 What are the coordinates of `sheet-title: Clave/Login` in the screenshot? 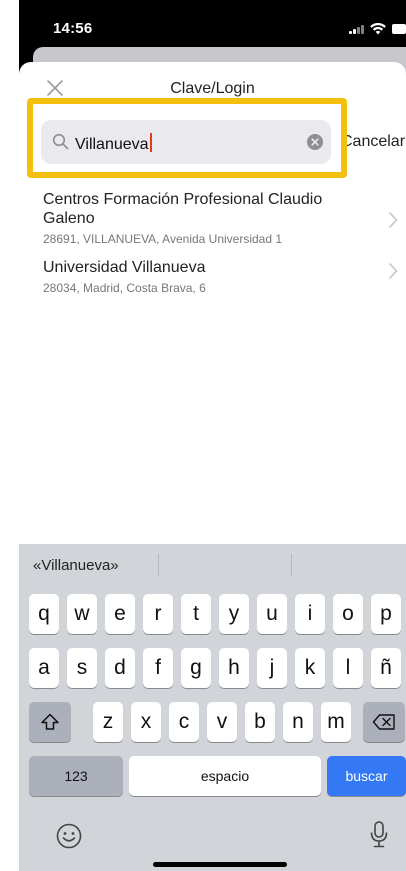 It's located at (212, 88).